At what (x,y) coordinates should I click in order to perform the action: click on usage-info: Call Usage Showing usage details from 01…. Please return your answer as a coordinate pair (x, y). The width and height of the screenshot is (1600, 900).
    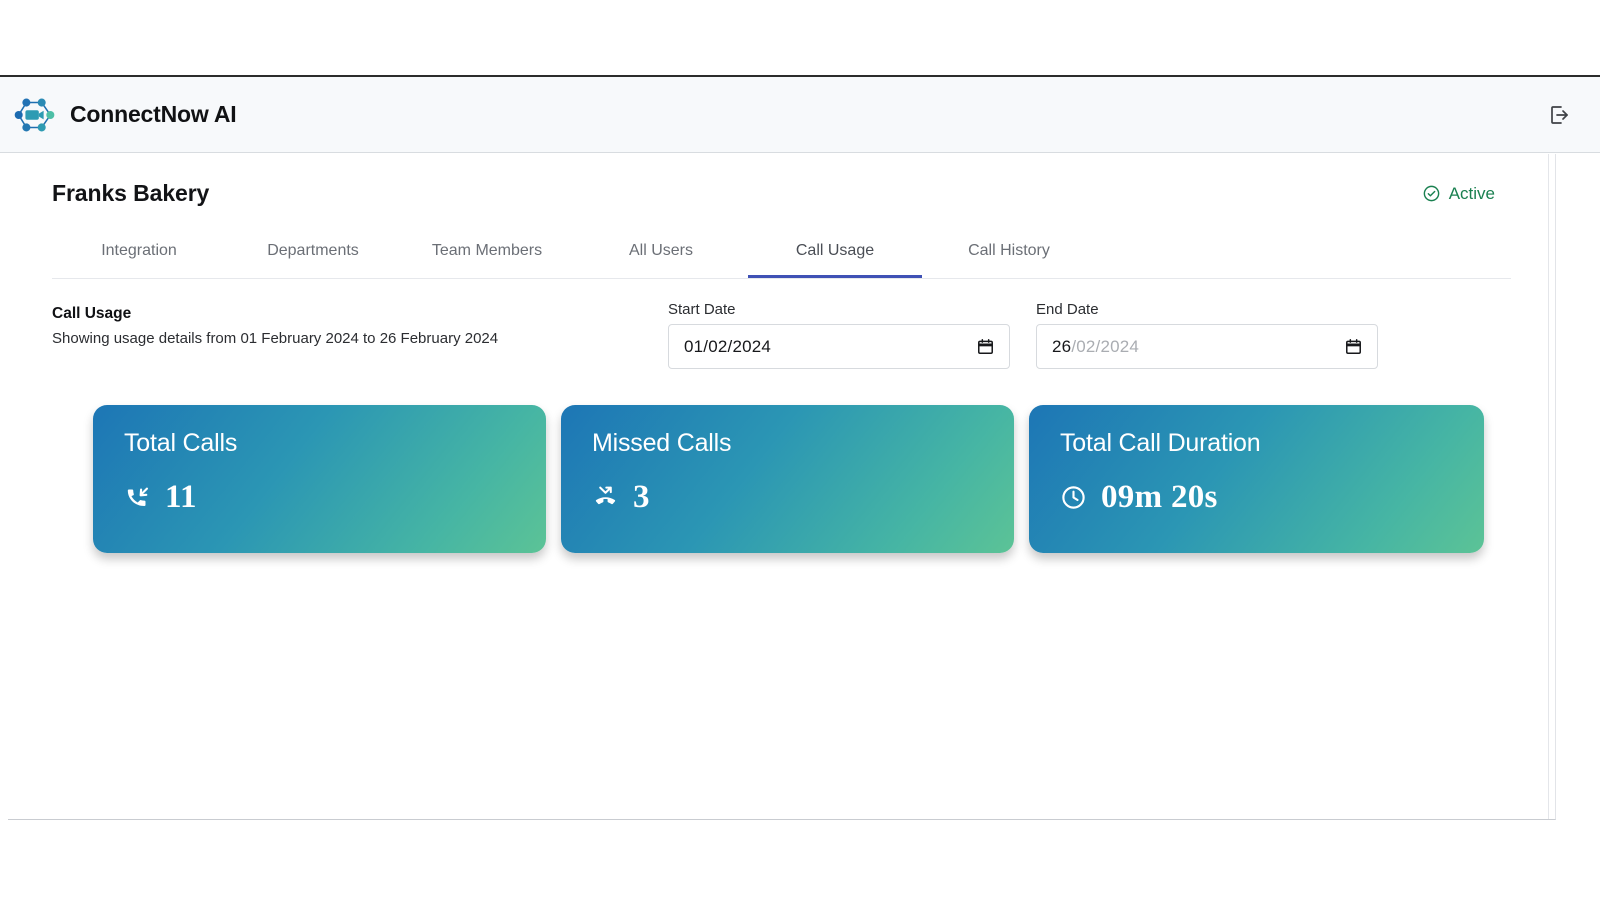
    Looking at the image, I should click on (360, 324).